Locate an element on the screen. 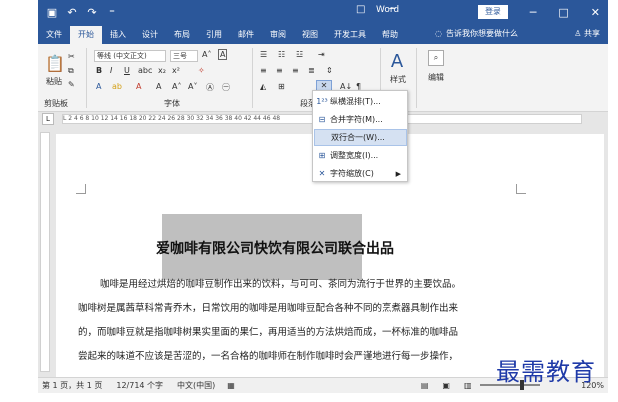  word-count: 12/714 个字 is located at coordinates (139, 385).